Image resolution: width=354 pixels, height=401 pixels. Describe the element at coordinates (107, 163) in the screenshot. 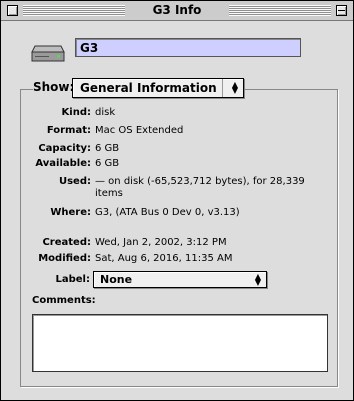

I see `available-value: 6 GB` at that location.